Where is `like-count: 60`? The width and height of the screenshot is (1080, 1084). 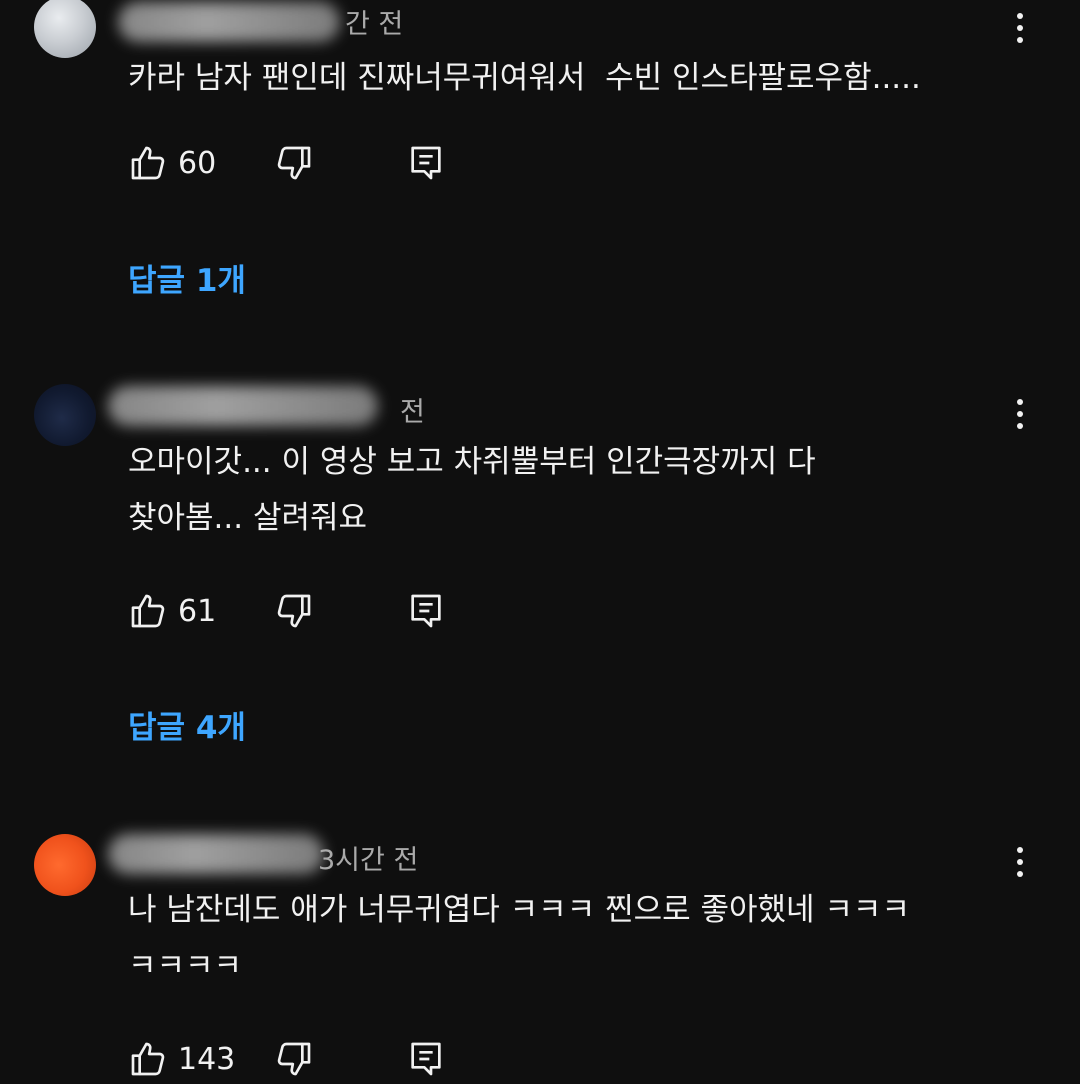
like-count: 60 is located at coordinates (197, 163).